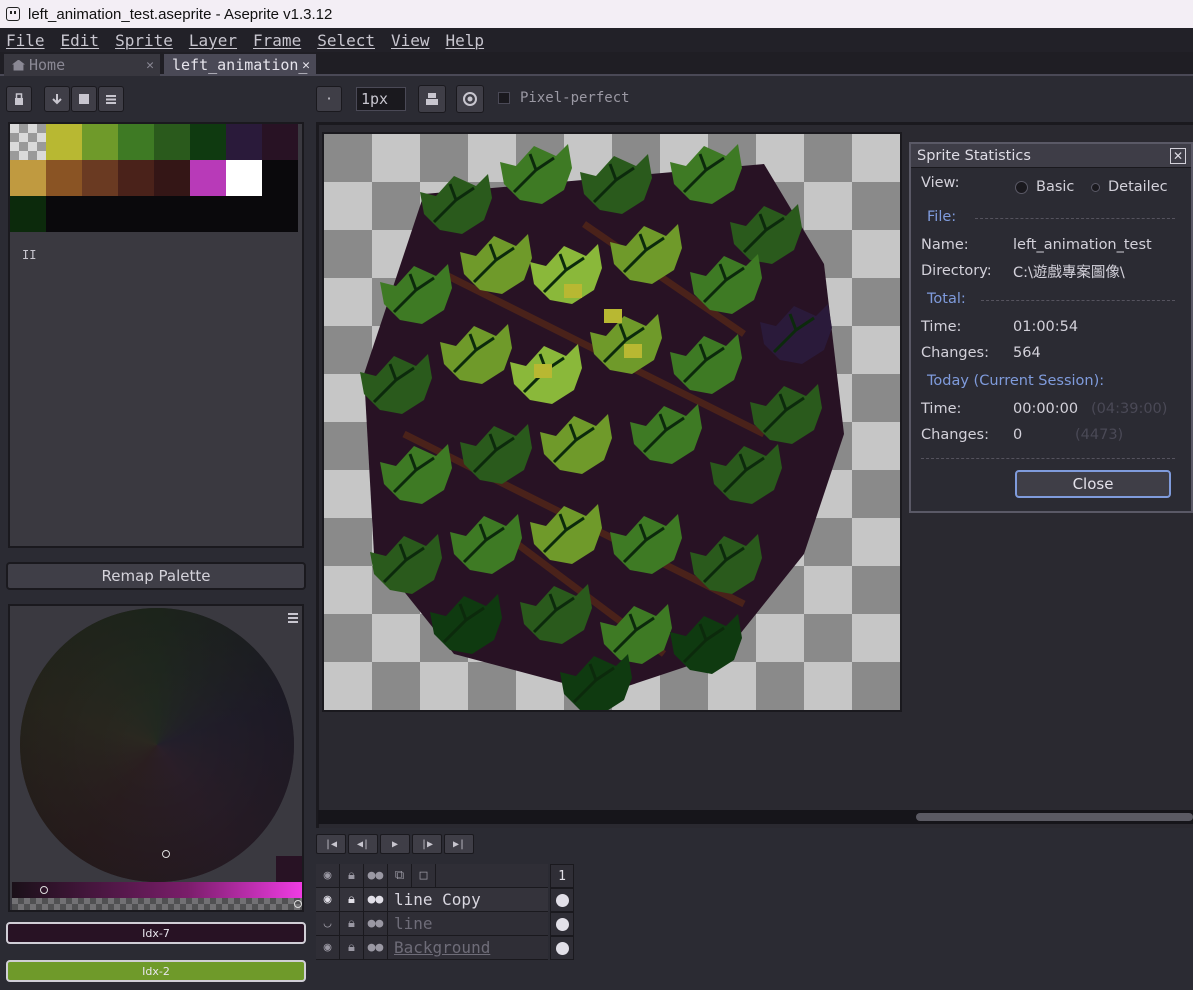  I want to click on pixel-perfect-checkbox, so click(504, 98).